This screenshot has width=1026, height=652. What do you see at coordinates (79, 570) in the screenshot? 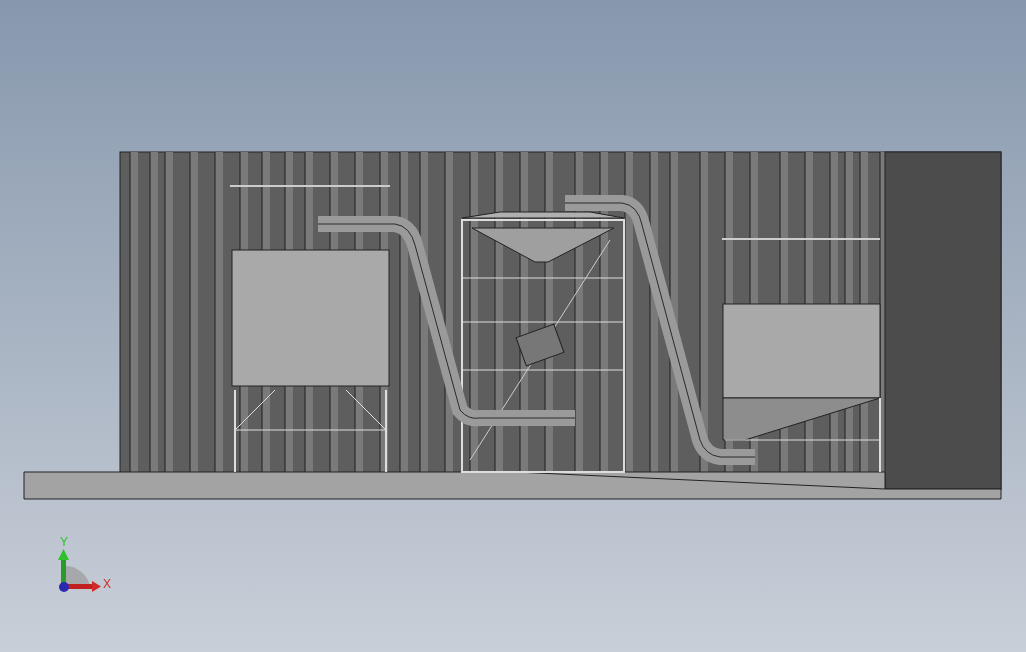
I see `axis-triad-icon` at bounding box center [79, 570].